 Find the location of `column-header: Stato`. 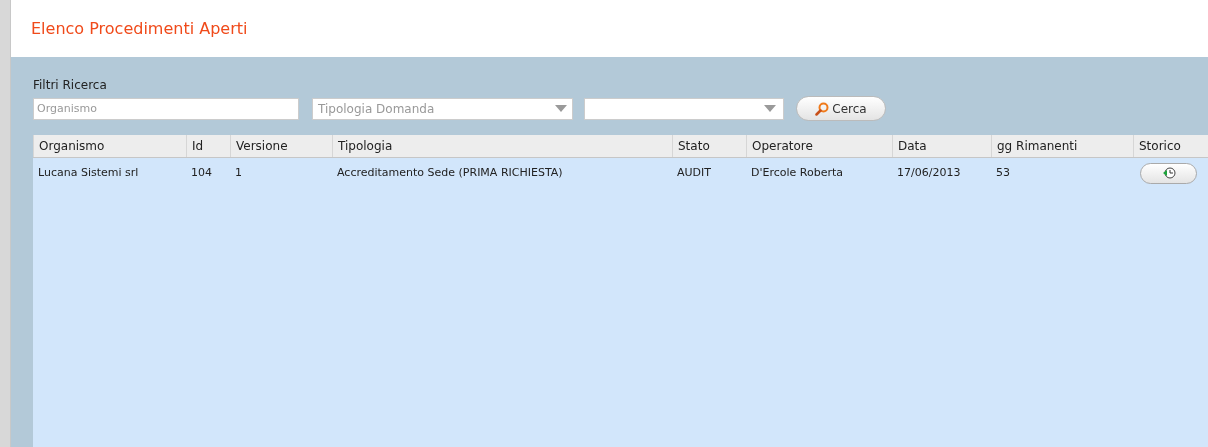

column-header: Stato is located at coordinates (709, 146).